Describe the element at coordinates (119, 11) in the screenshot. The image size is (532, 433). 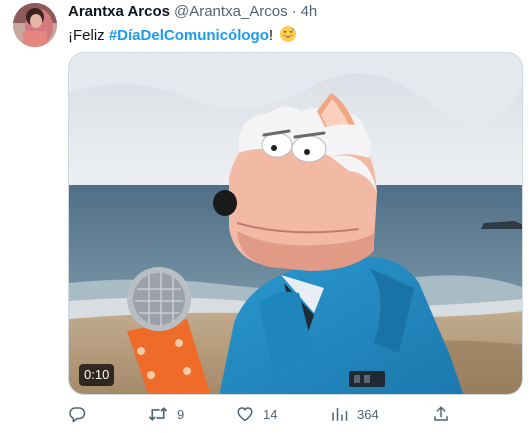
I see `author-name: Arantxa Arcos` at that location.